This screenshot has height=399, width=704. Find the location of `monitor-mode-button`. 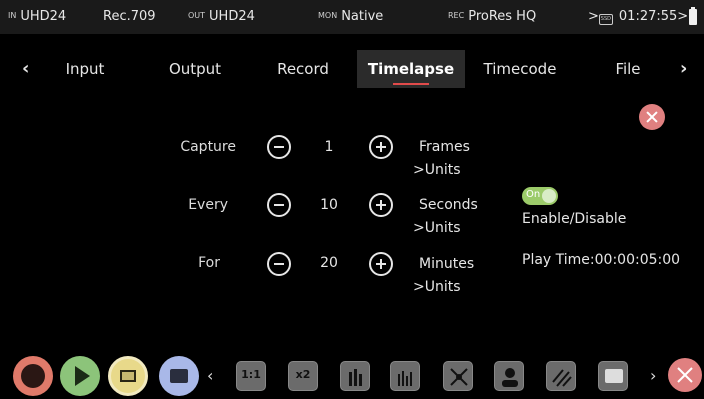

monitor-mode-button is located at coordinates (128, 376).